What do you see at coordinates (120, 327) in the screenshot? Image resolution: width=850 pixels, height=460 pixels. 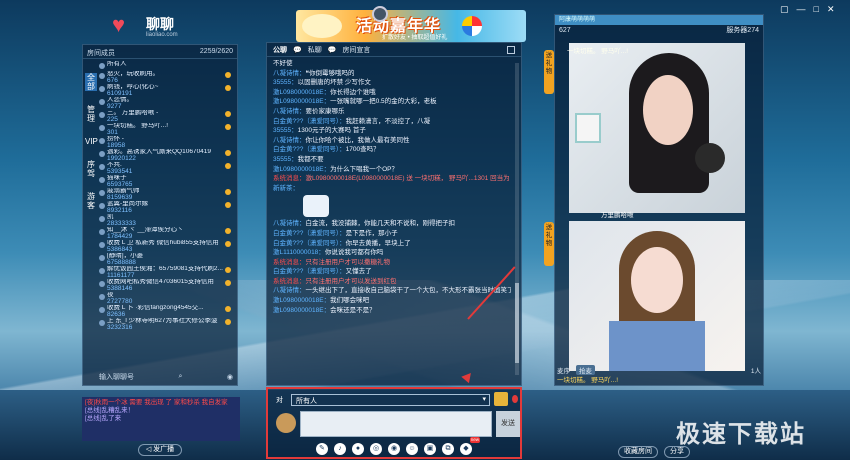 I see `member-id: 3232316` at bounding box center [120, 327].